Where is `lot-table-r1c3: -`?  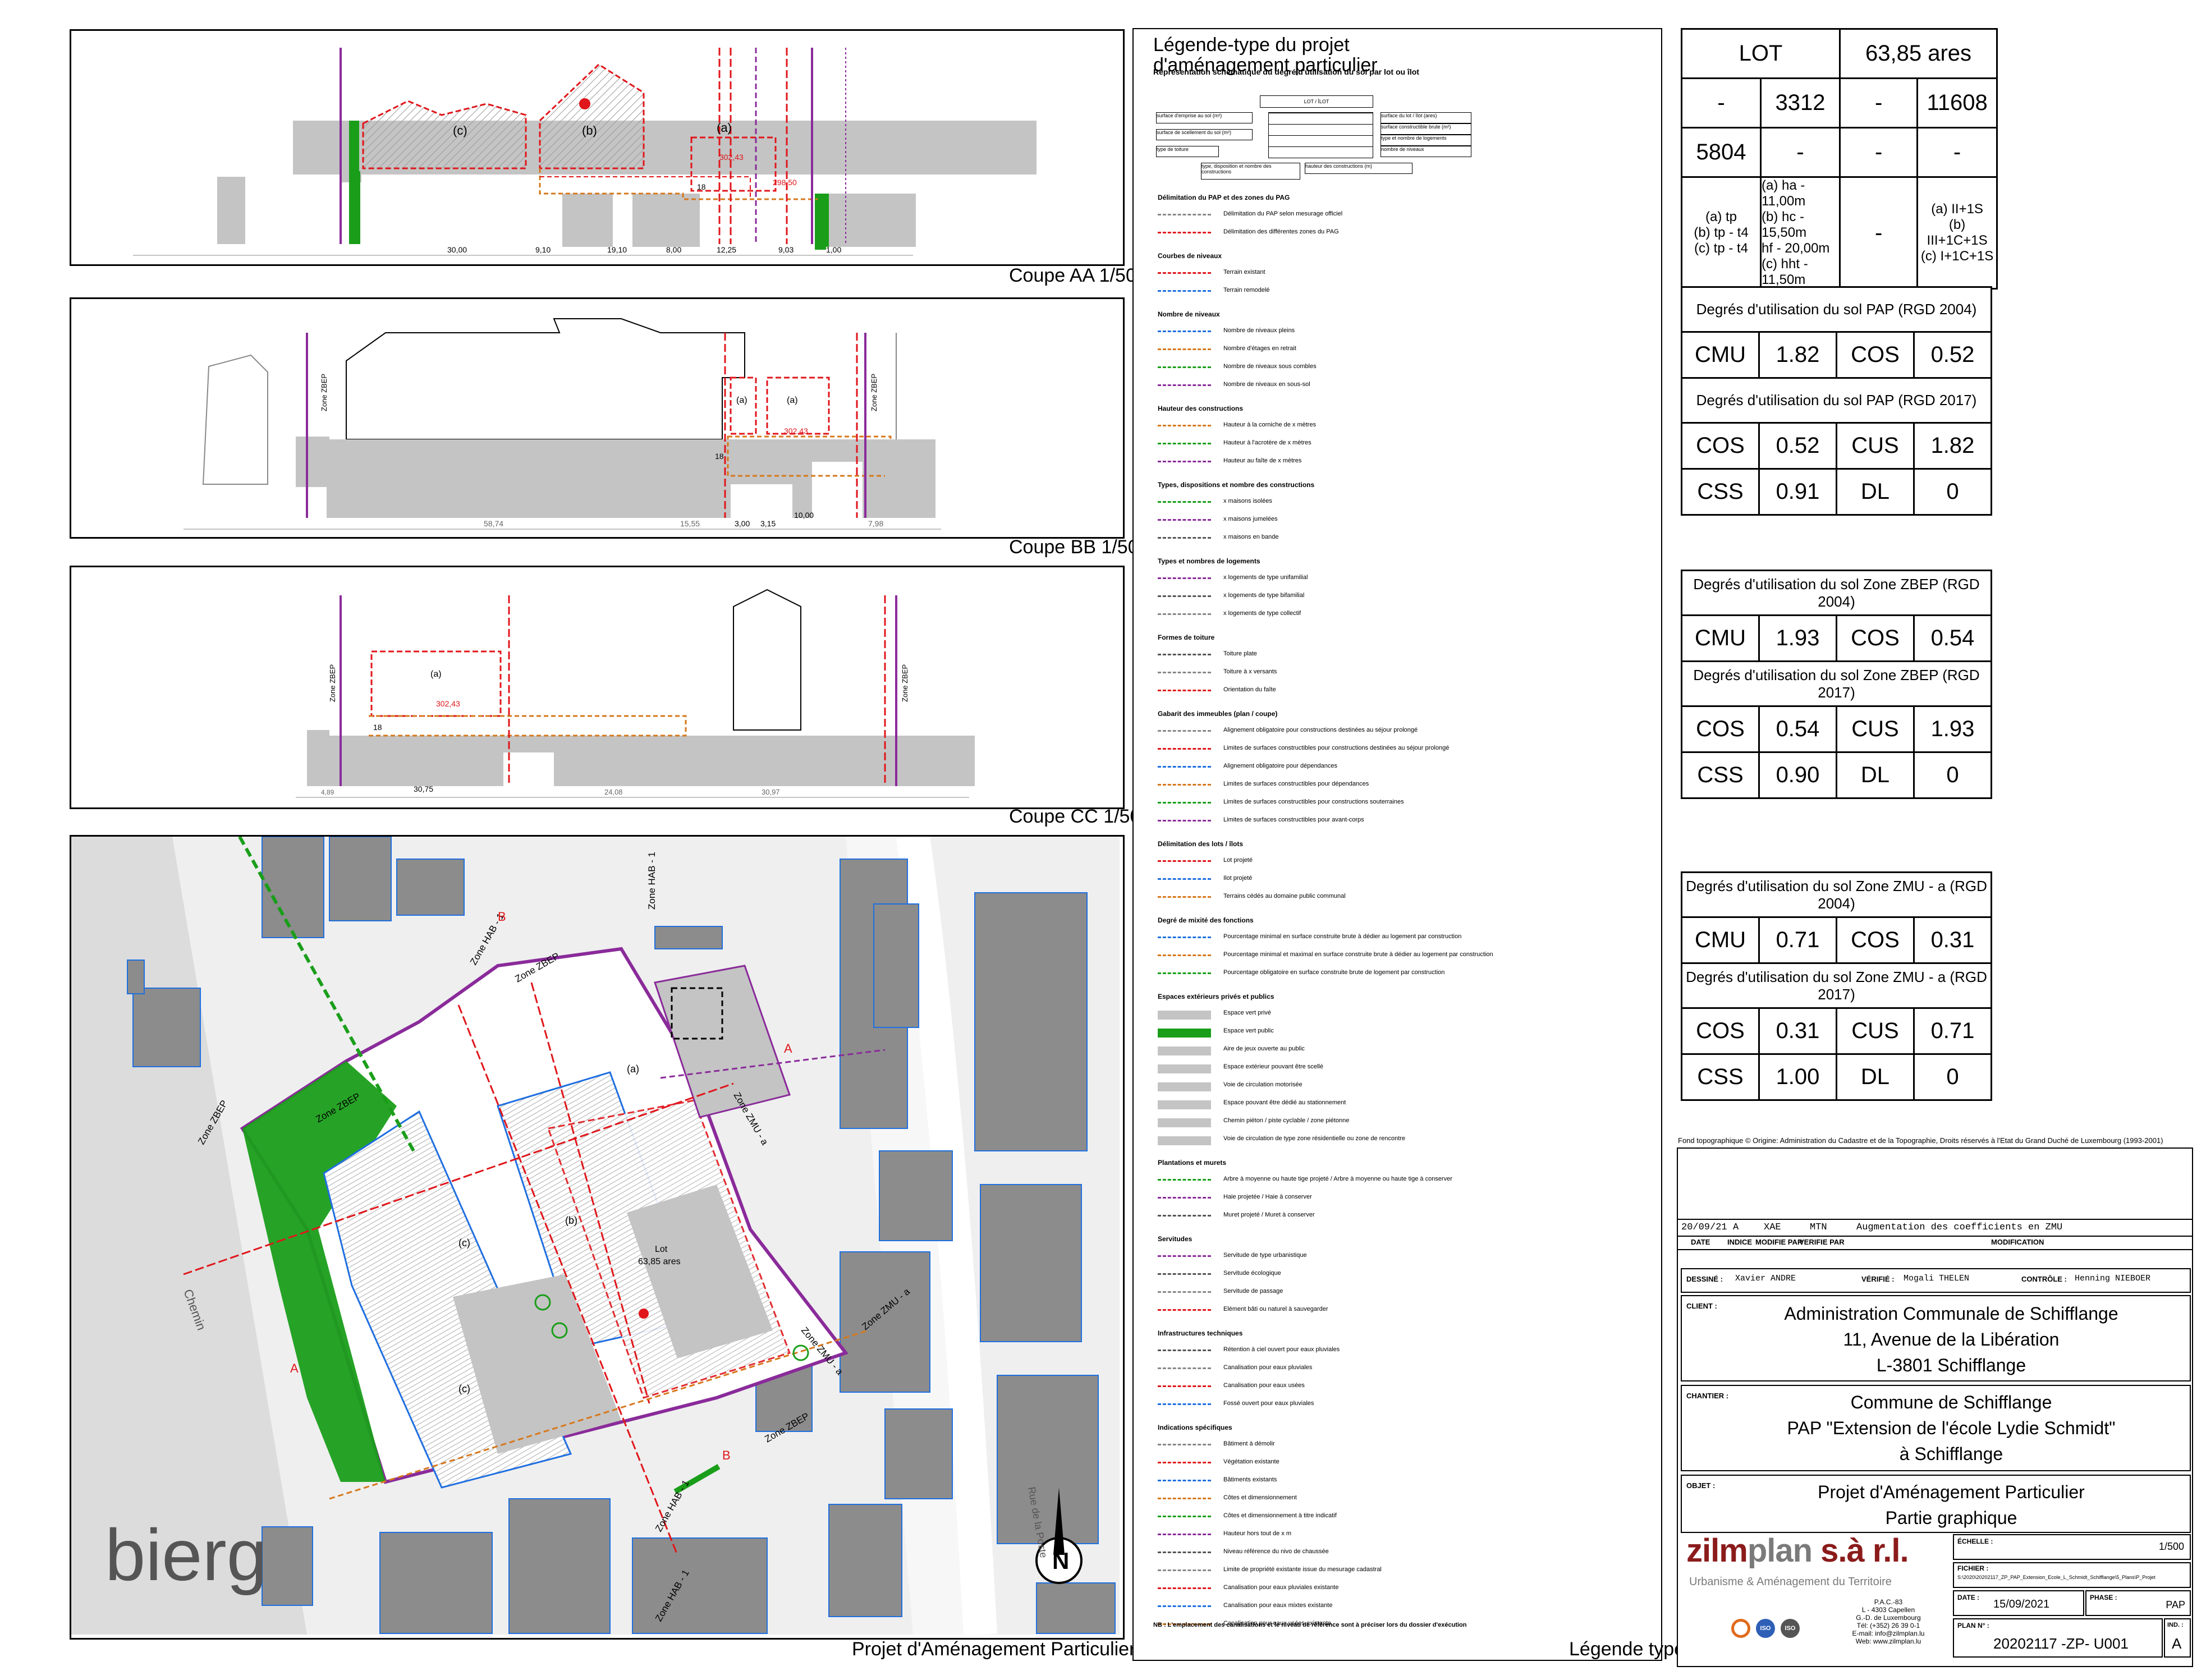
lot-table-r1c3: - is located at coordinates (1879, 102).